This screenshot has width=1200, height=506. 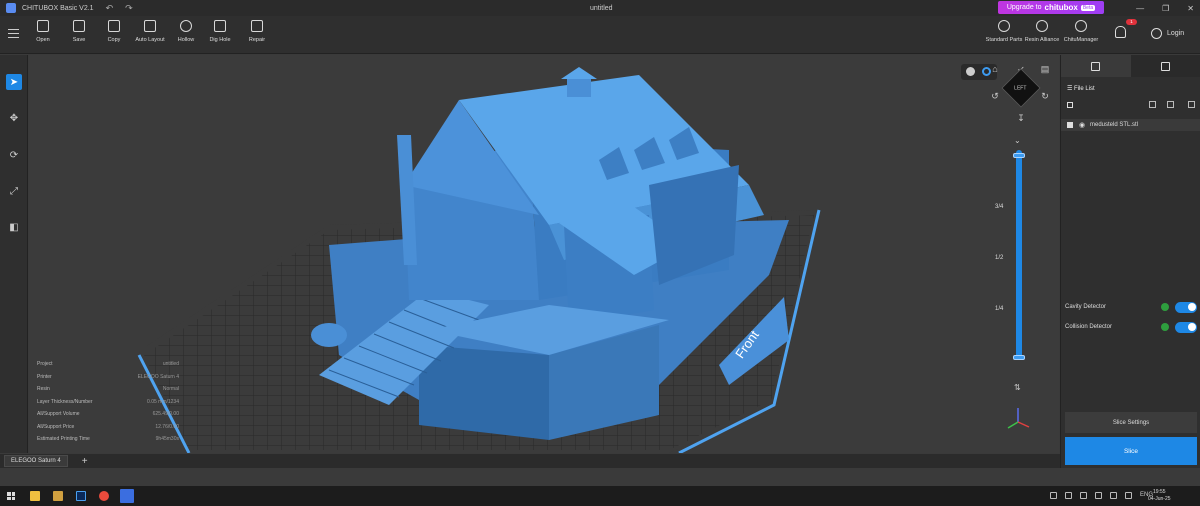 I want to click on file-explorer-icon, so click(x=35, y=496).